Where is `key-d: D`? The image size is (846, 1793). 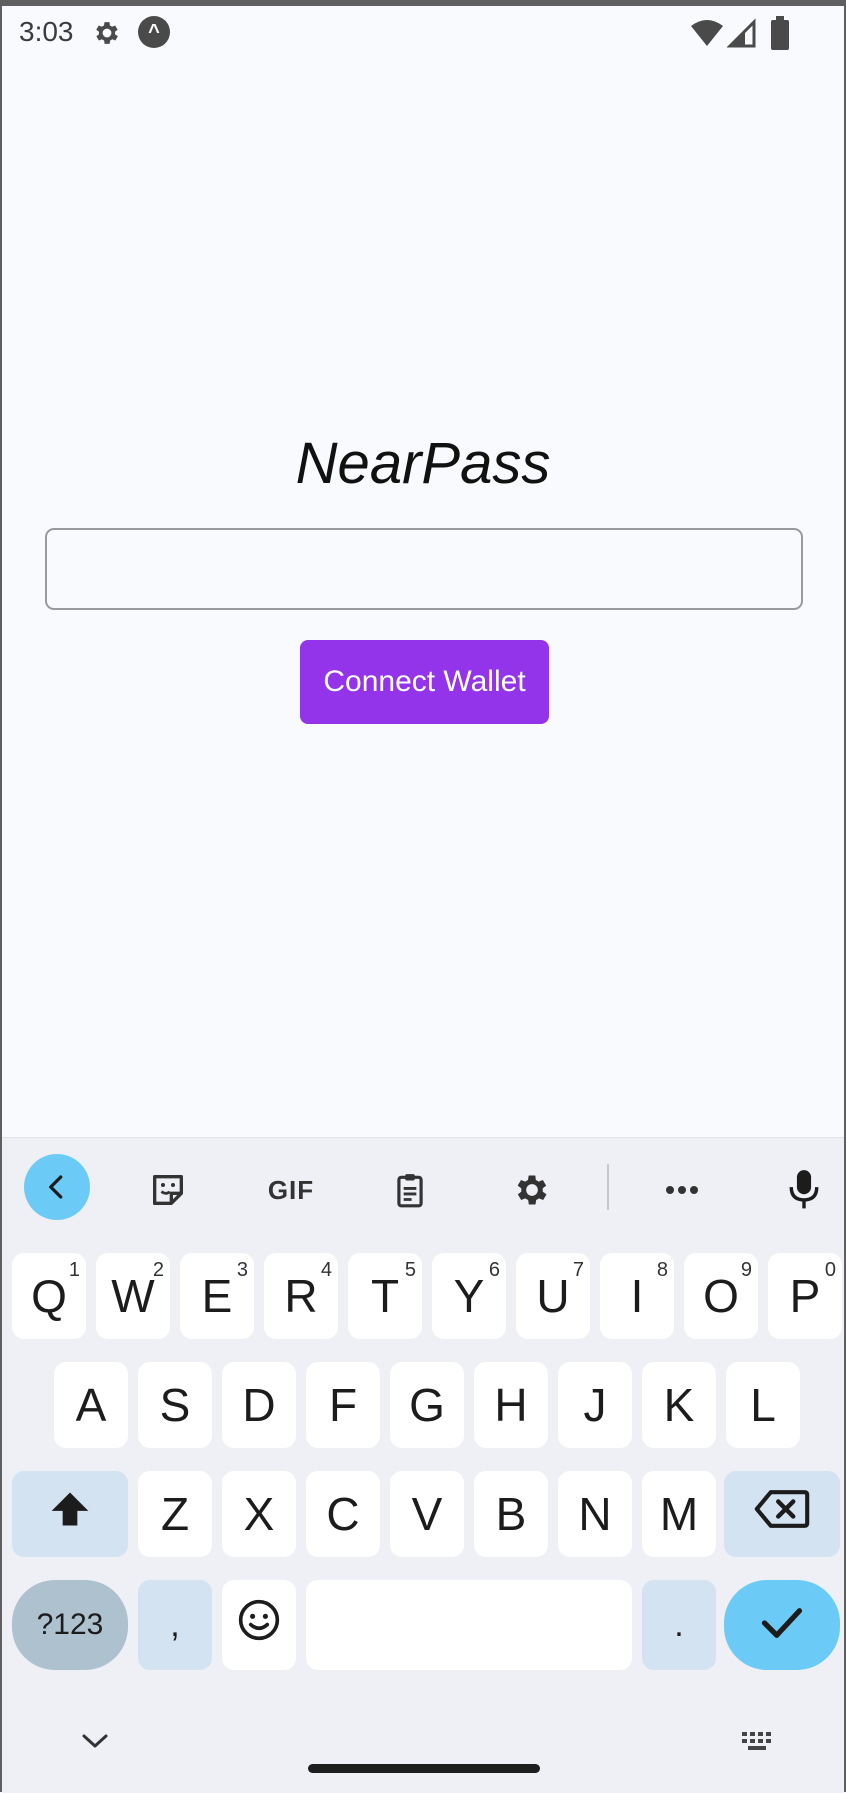 key-d: D is located at coordinates (259, 1405).